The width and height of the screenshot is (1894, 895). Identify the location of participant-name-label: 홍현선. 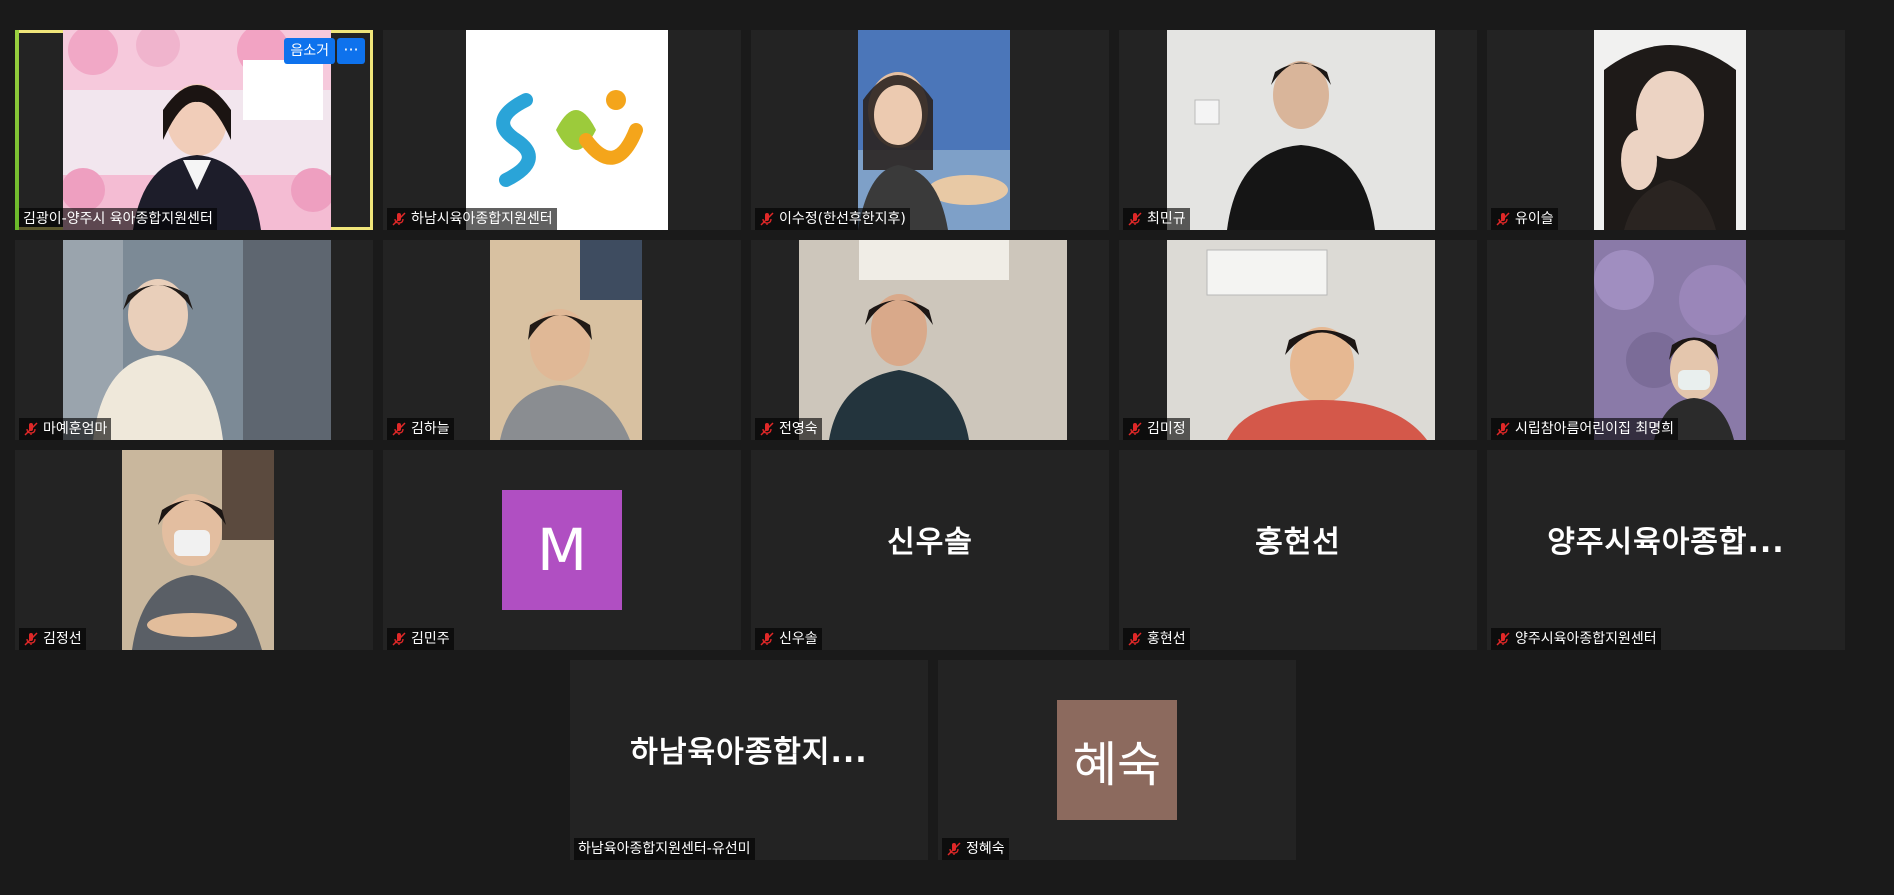
(1156, 639).